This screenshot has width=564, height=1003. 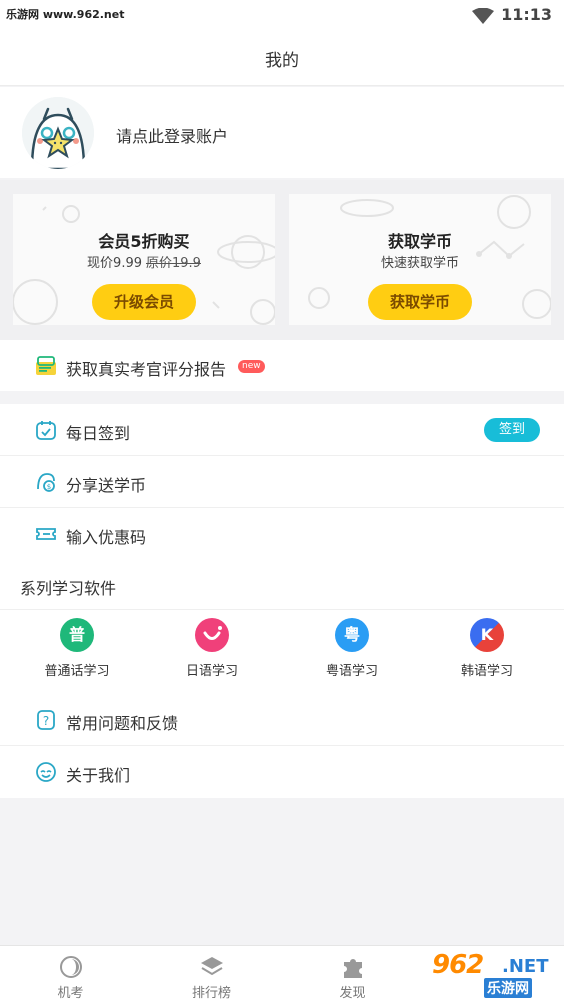 I want to click on mascot-icon, so click(x=58, y=133).